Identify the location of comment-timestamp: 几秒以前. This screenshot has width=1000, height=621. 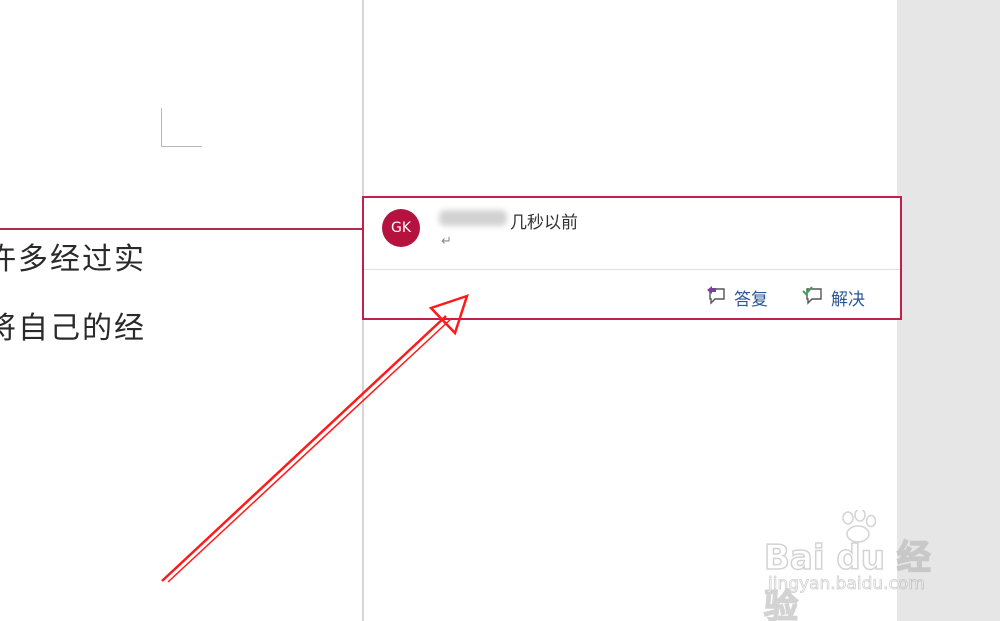
(544, 223).